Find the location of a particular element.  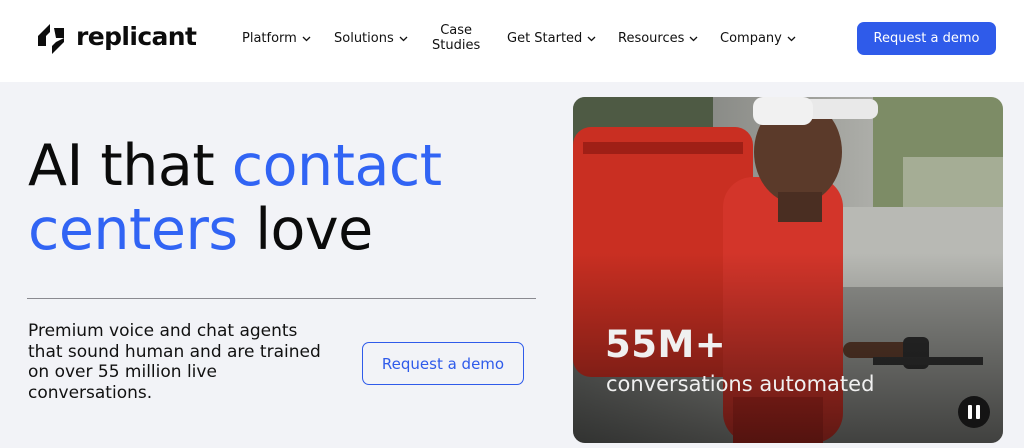

request-demo-button-header: Request a demo is located at coordinates (926, 38).